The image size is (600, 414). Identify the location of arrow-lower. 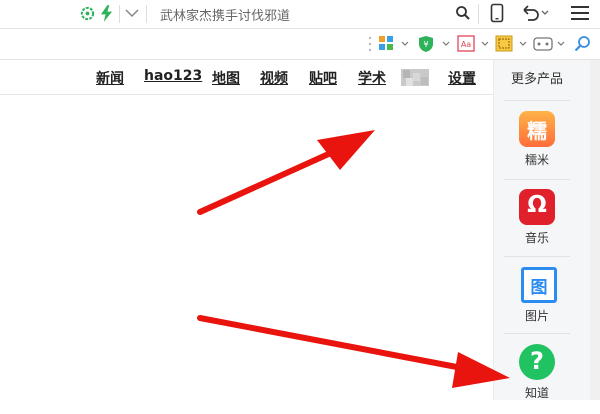
(353, 351).